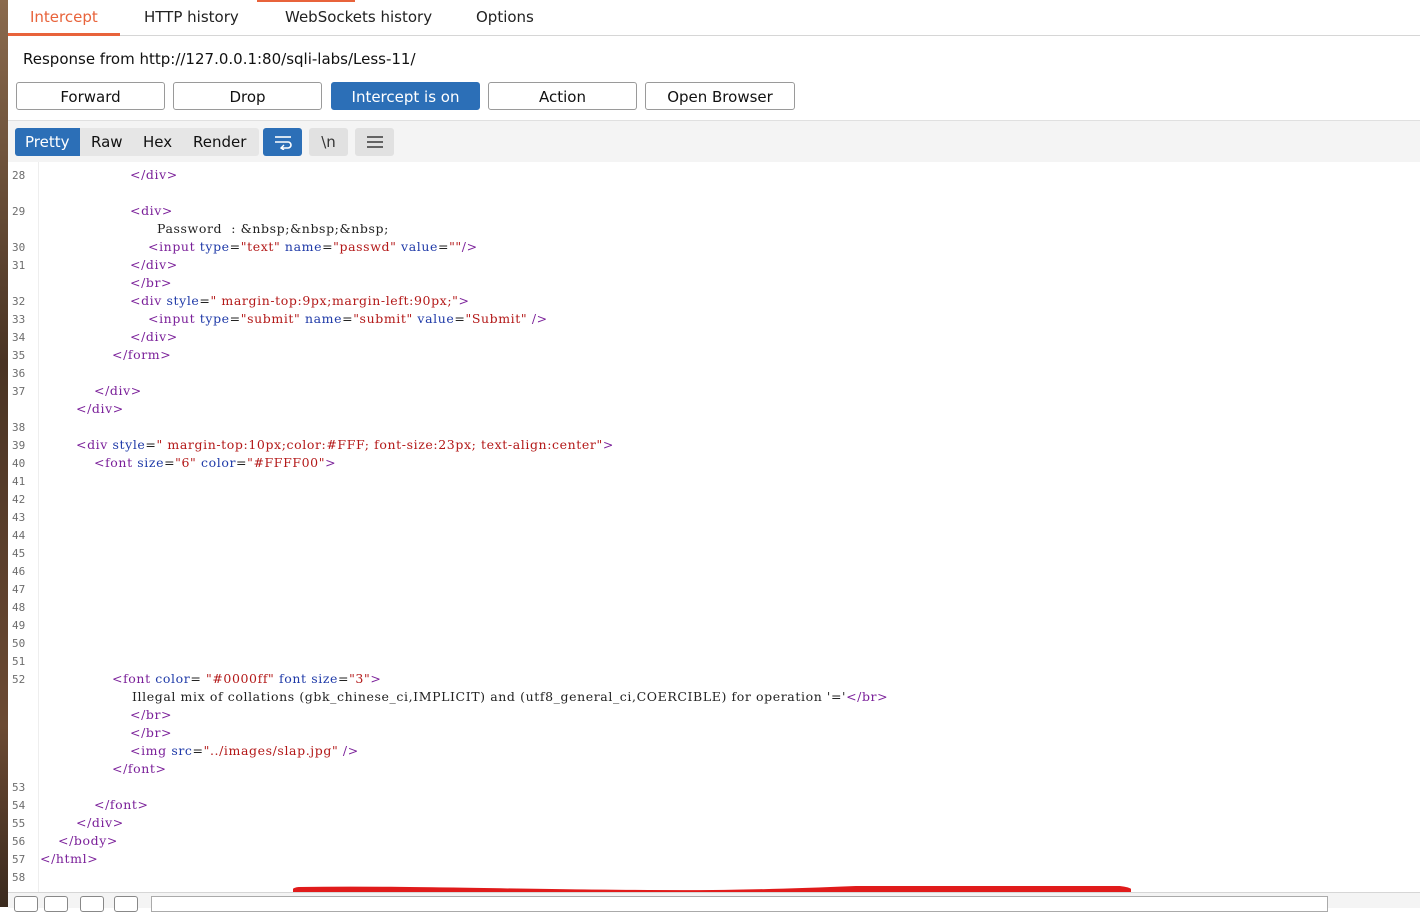 The image size is (1420, 912). What do you see at coordinates (19, 571) in the screenshot?
I see `line-number: 46` at bounding box center [19, 571].